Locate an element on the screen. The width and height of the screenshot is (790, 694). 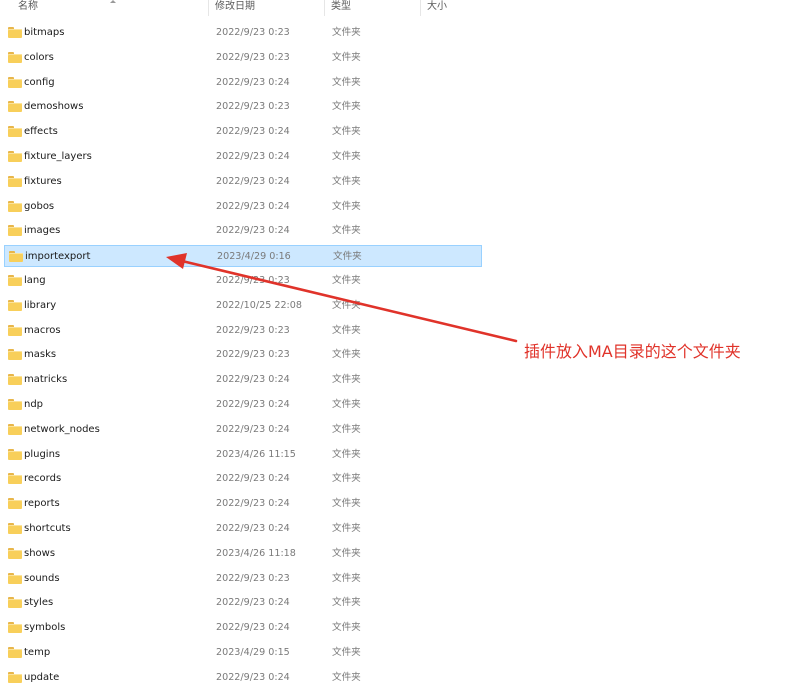
list-item: effects 2022/9/23 0:24 文件夹 is located at coordinates (243, 132).